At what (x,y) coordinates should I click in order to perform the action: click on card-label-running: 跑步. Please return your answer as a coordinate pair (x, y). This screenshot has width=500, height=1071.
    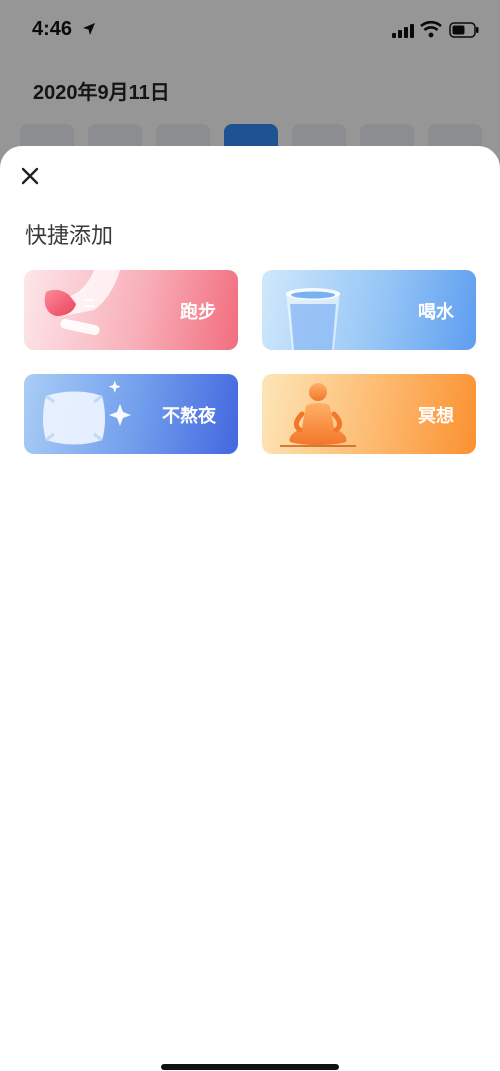
    Looking at the image, I should click on (198, 312).